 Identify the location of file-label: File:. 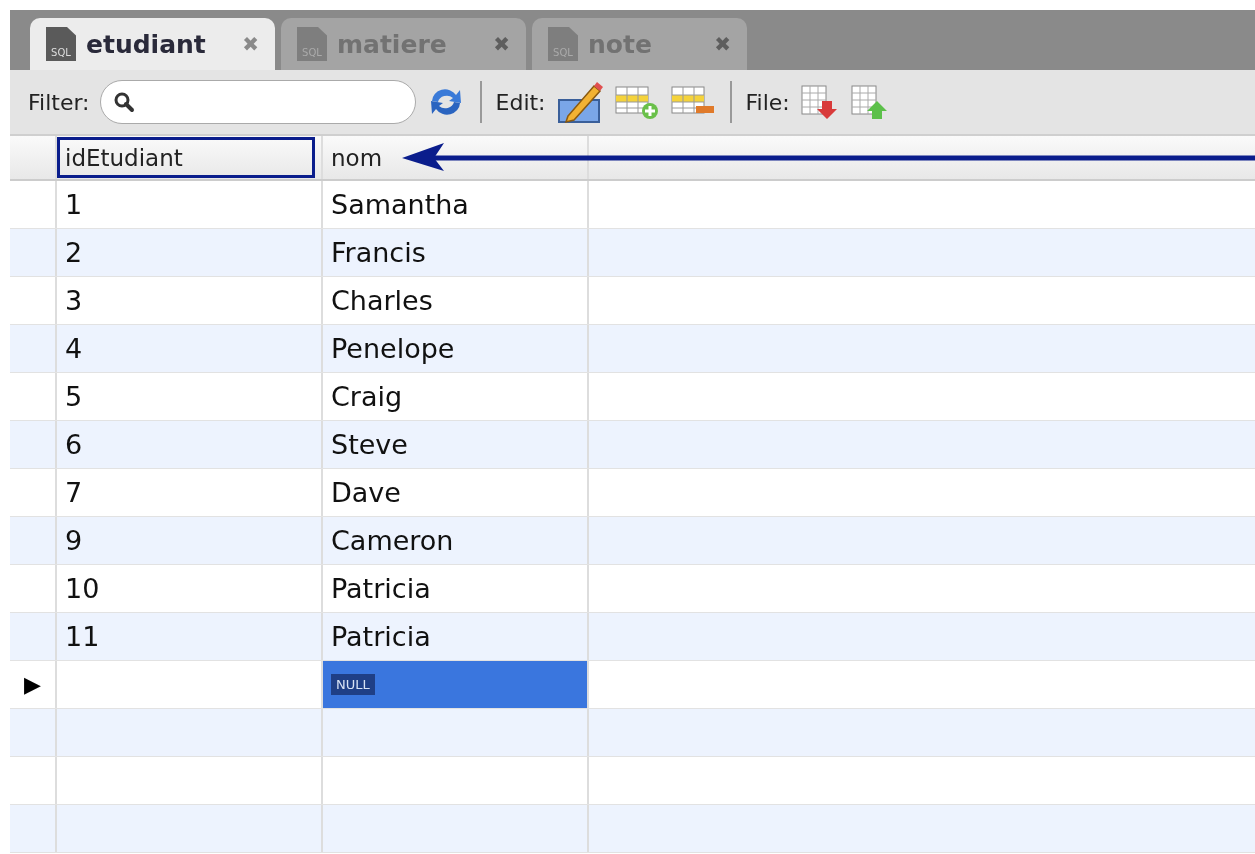
(767, 102).